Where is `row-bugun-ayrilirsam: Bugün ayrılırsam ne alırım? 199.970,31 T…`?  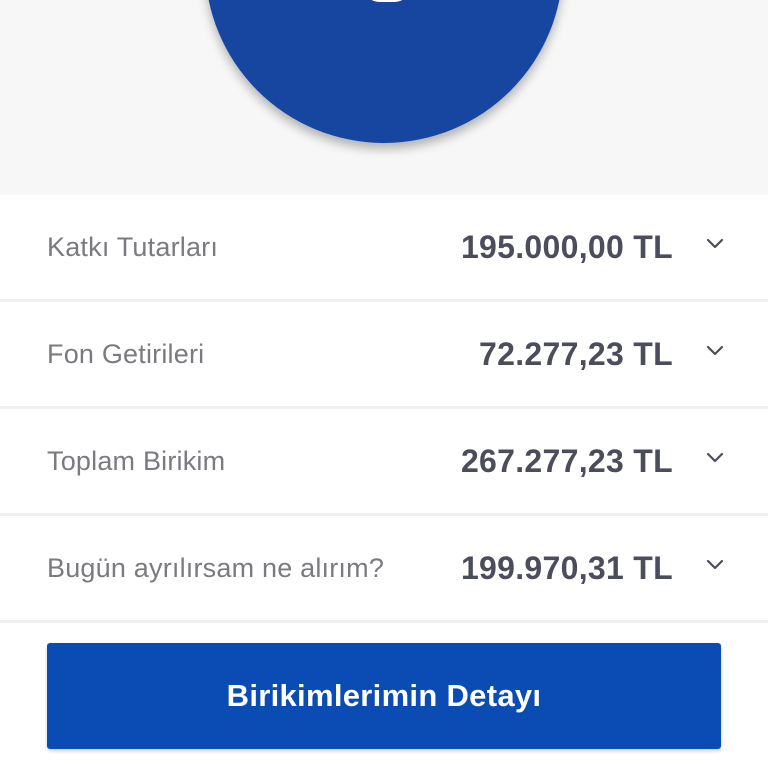
row-bugun-ayrilirsam: Bugün ayrılırsam ne alırım? 199.970,31 T… is located at coordinates (384, 569).